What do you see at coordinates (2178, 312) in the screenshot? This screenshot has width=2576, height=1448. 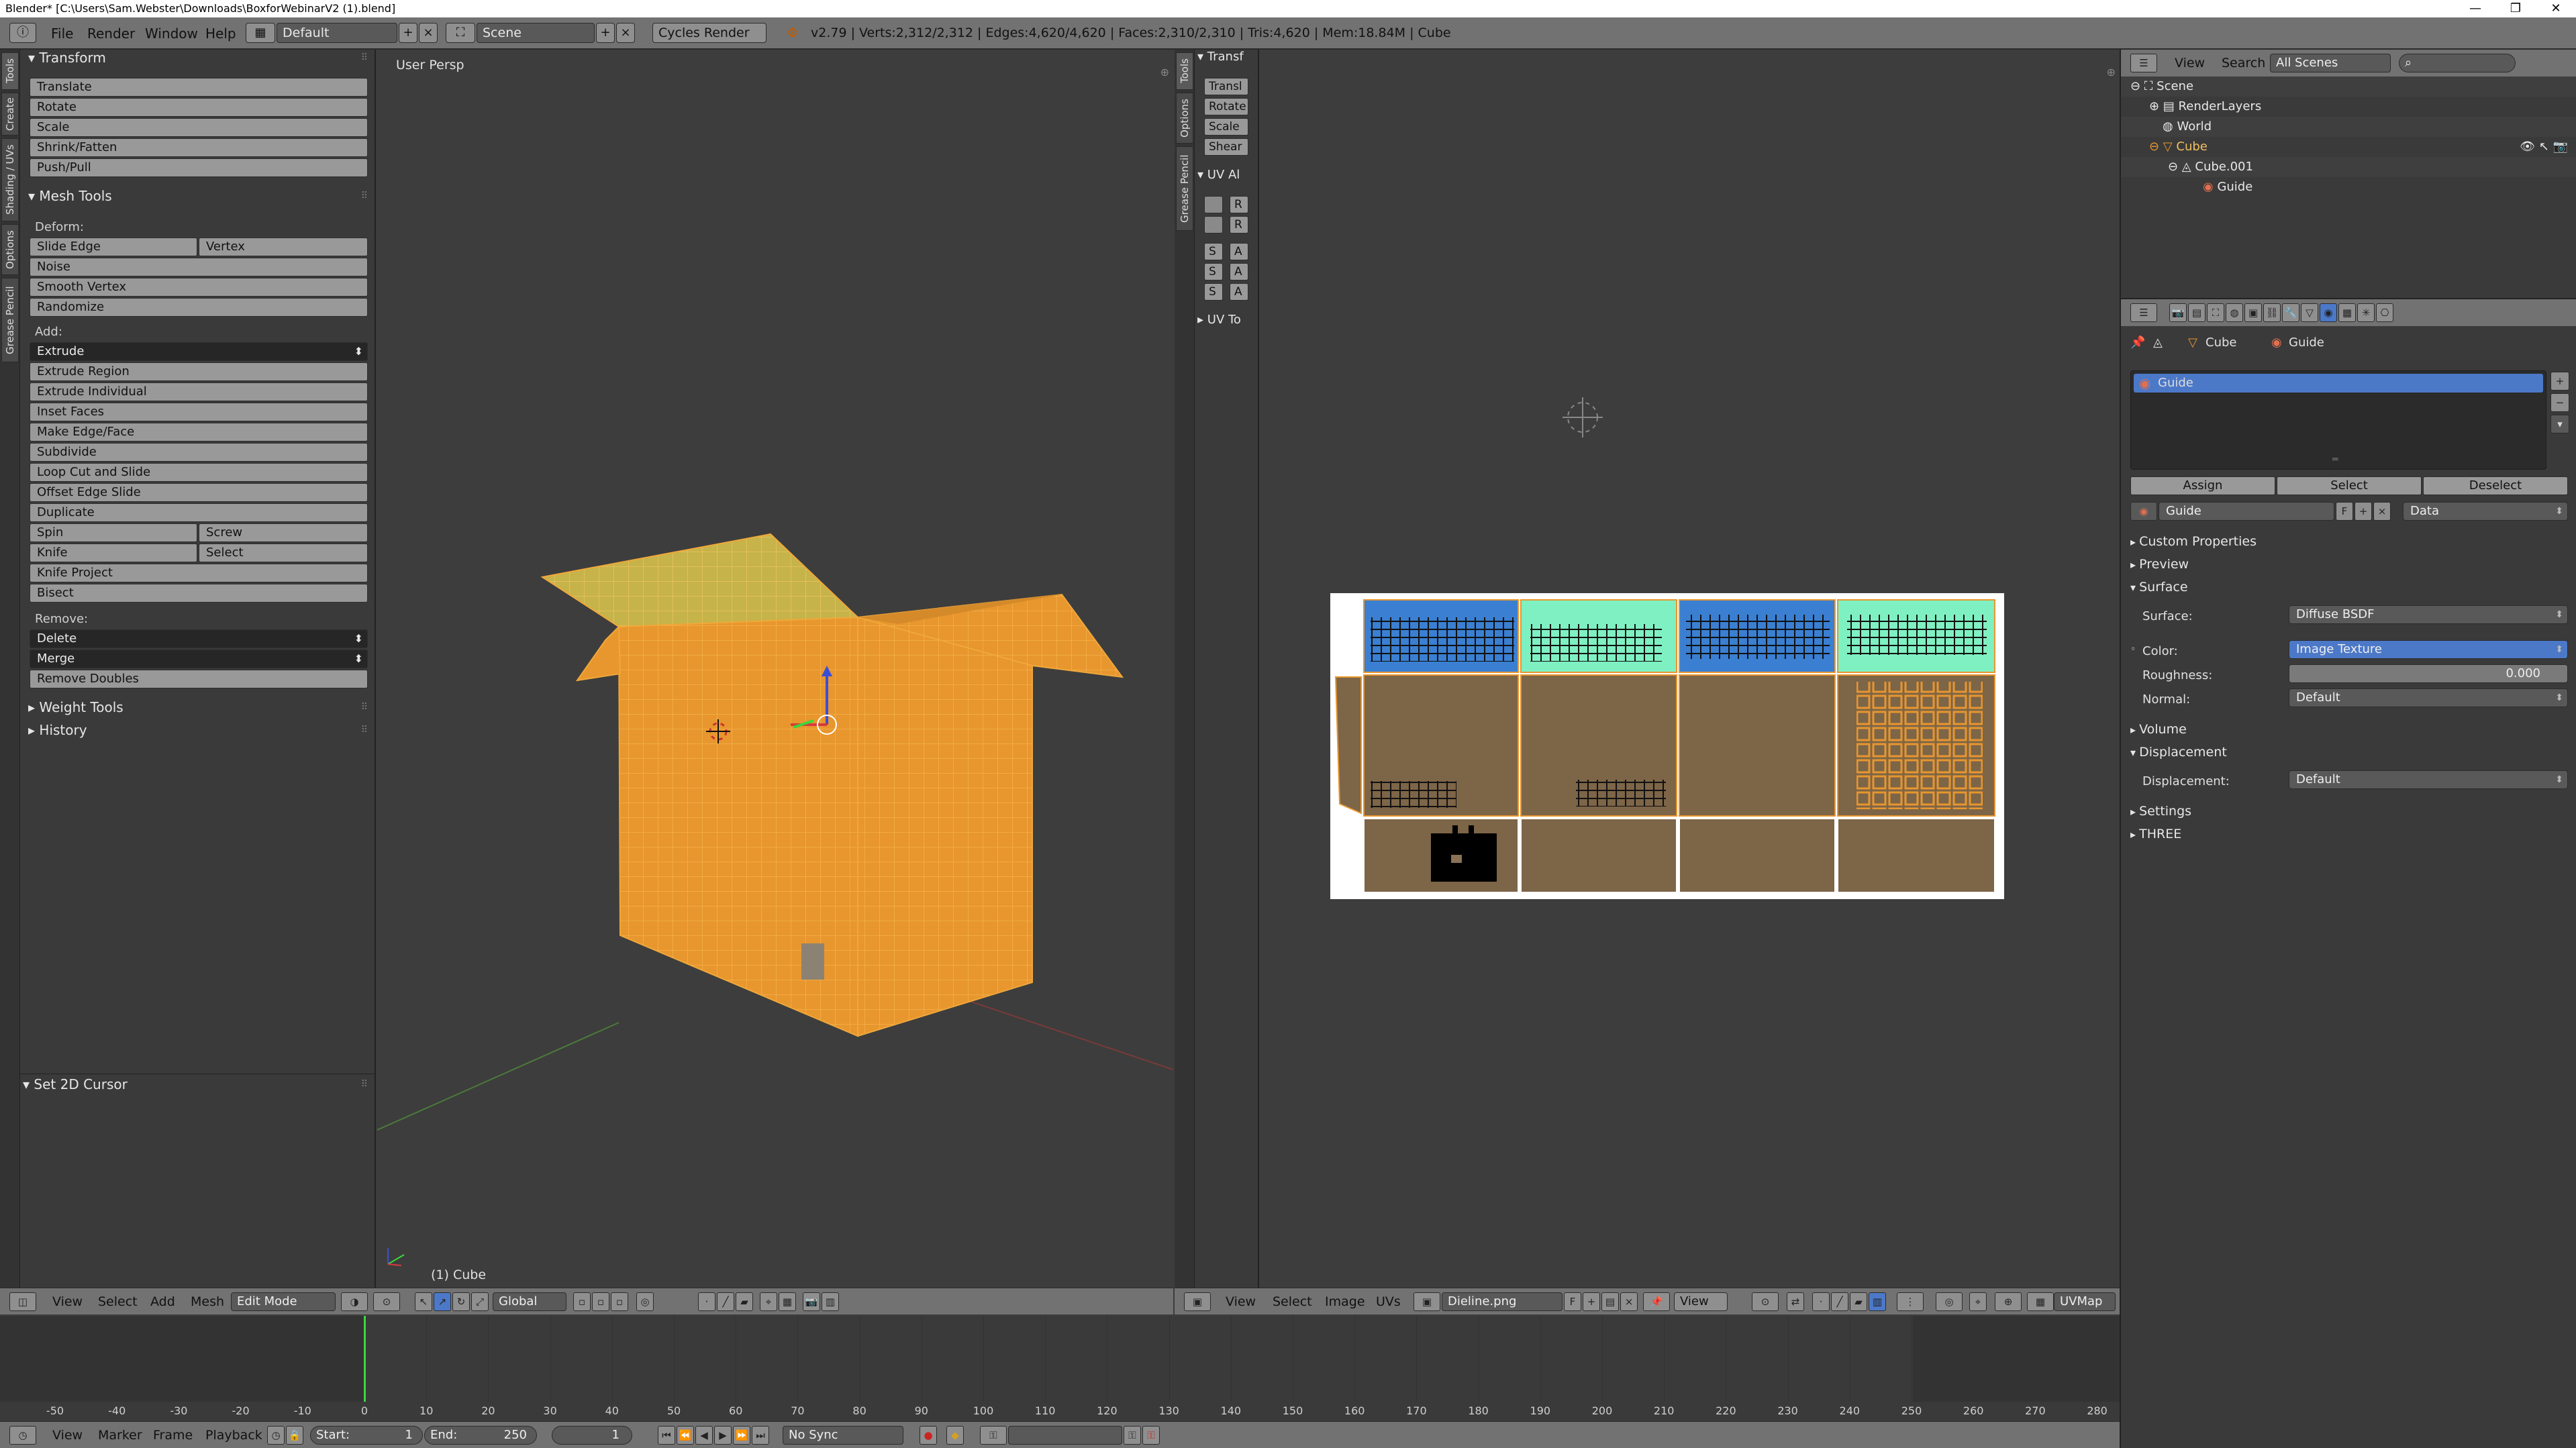 I see `render-tab-icon: 📷` at bounding box center [2178, 312].